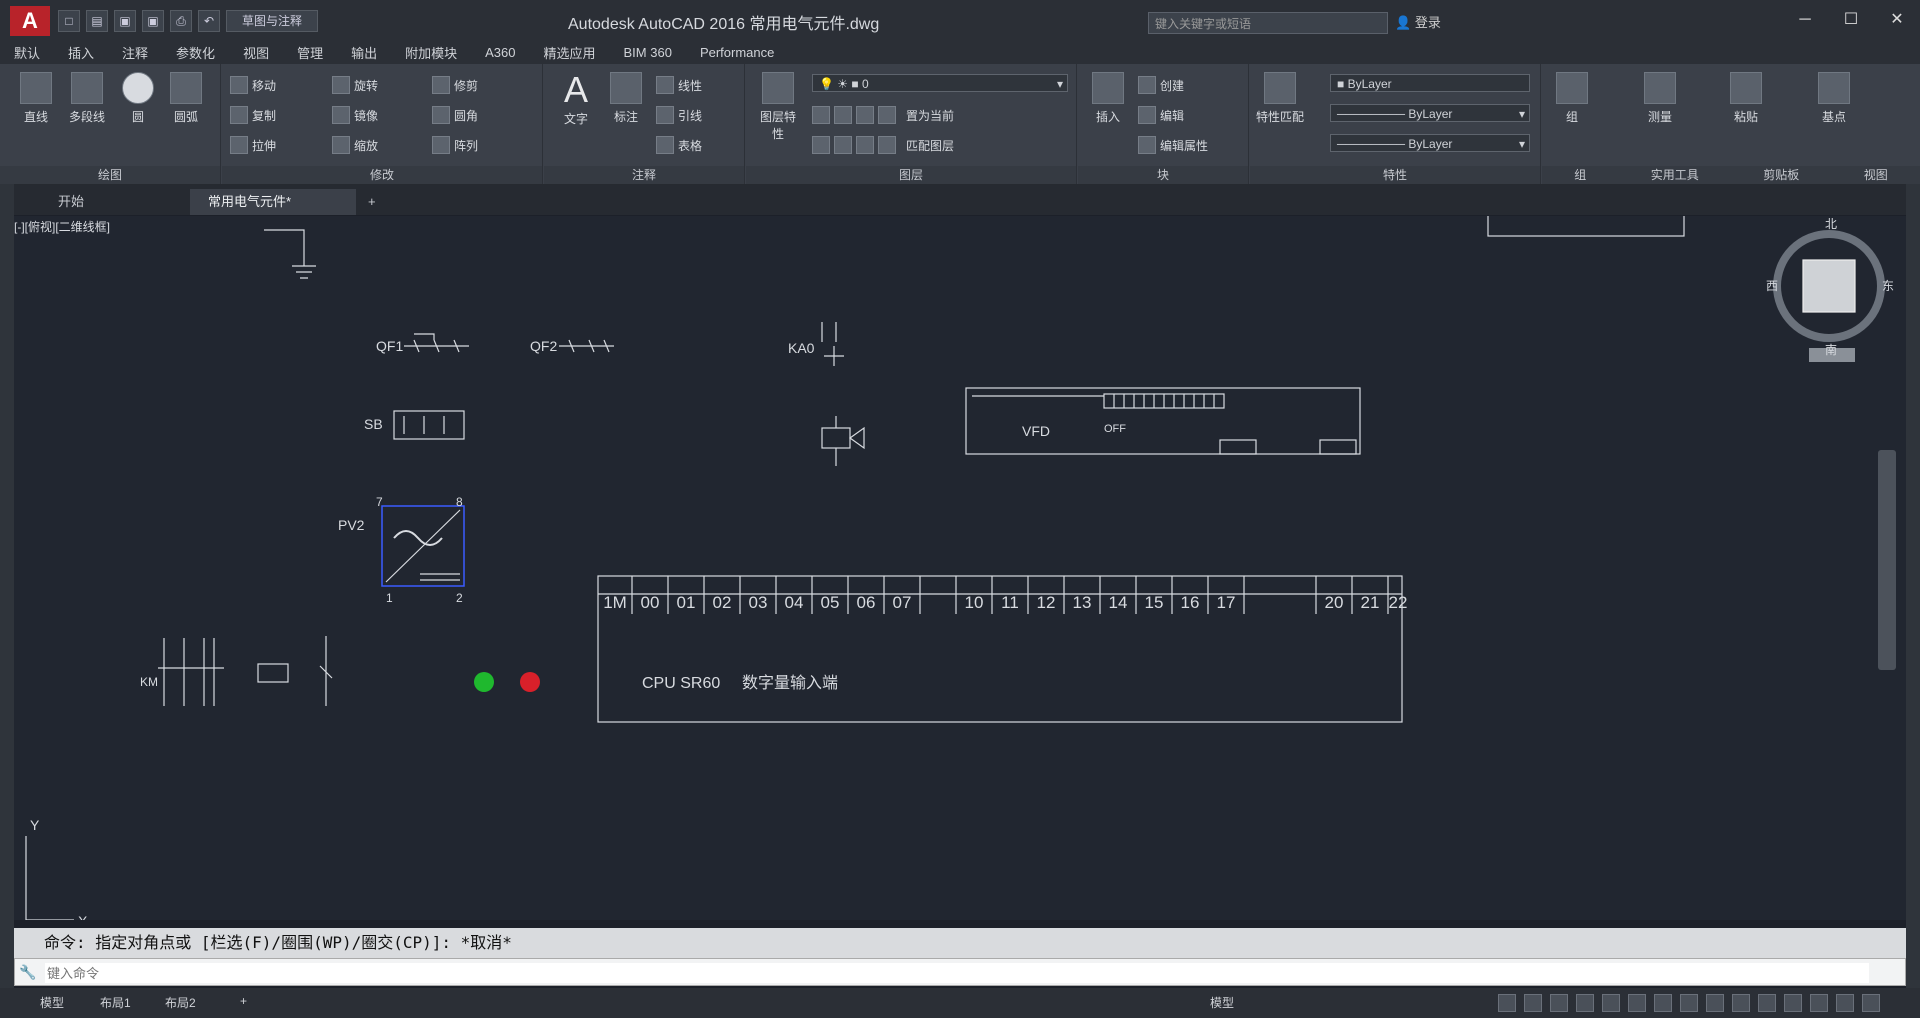 This screenshot has height=1018, width=1920. What do you see at coordinates (256, 52) in the screenshot?
I see `tab-view: 视图` at bounding box center [256, 52].